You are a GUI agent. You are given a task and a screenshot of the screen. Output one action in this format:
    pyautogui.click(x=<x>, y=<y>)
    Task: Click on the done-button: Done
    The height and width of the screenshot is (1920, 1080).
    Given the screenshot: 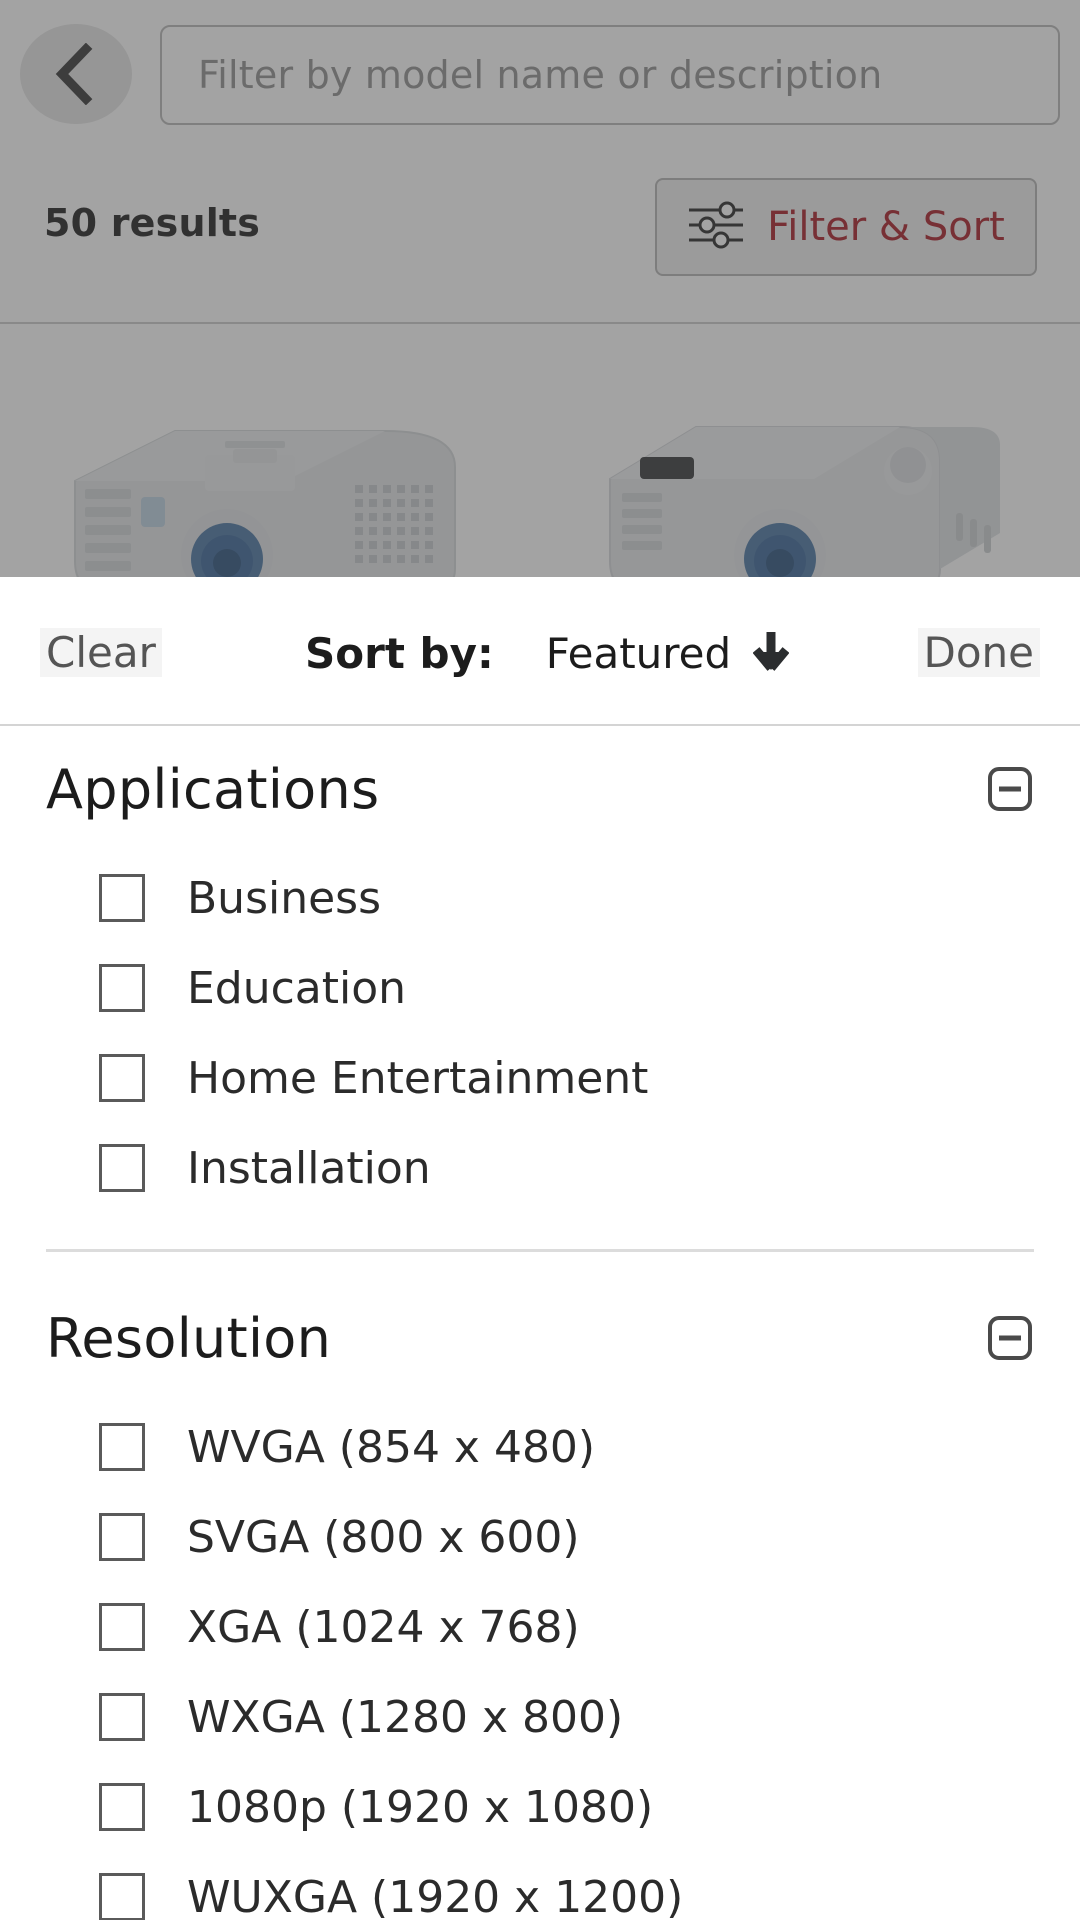 What is the action you would take?
    pyautogui.click(x=978, y=653)
    